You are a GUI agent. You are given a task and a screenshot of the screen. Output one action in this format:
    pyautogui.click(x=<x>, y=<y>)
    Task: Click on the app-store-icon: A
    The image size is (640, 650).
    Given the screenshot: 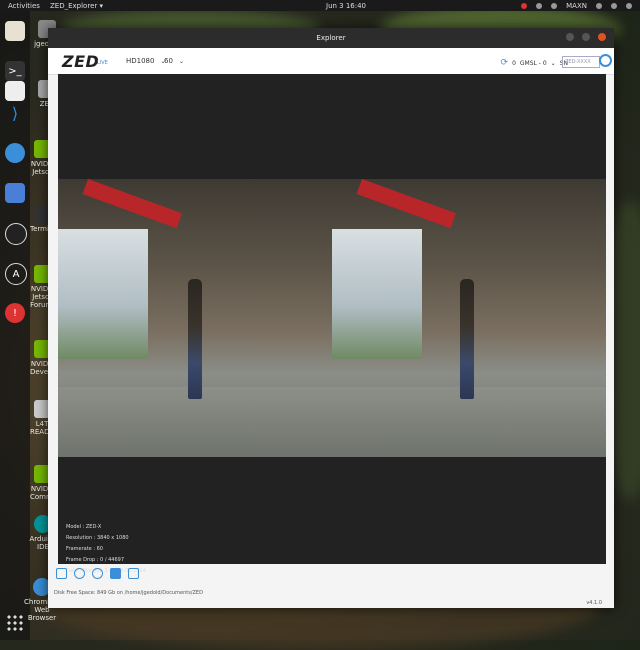 What is the action you would take?
    pyautogui.click(x=16, y=274)
    